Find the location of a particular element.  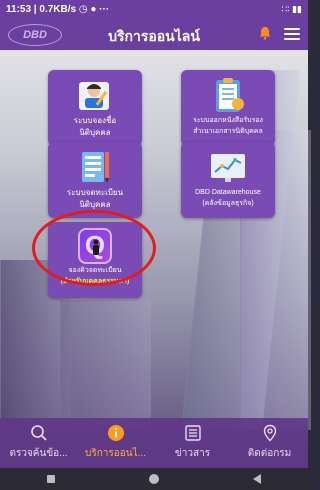

status-time: 11:53 | 0.7KB/s ◷ ● ··· is located at coordinates (58, 9).